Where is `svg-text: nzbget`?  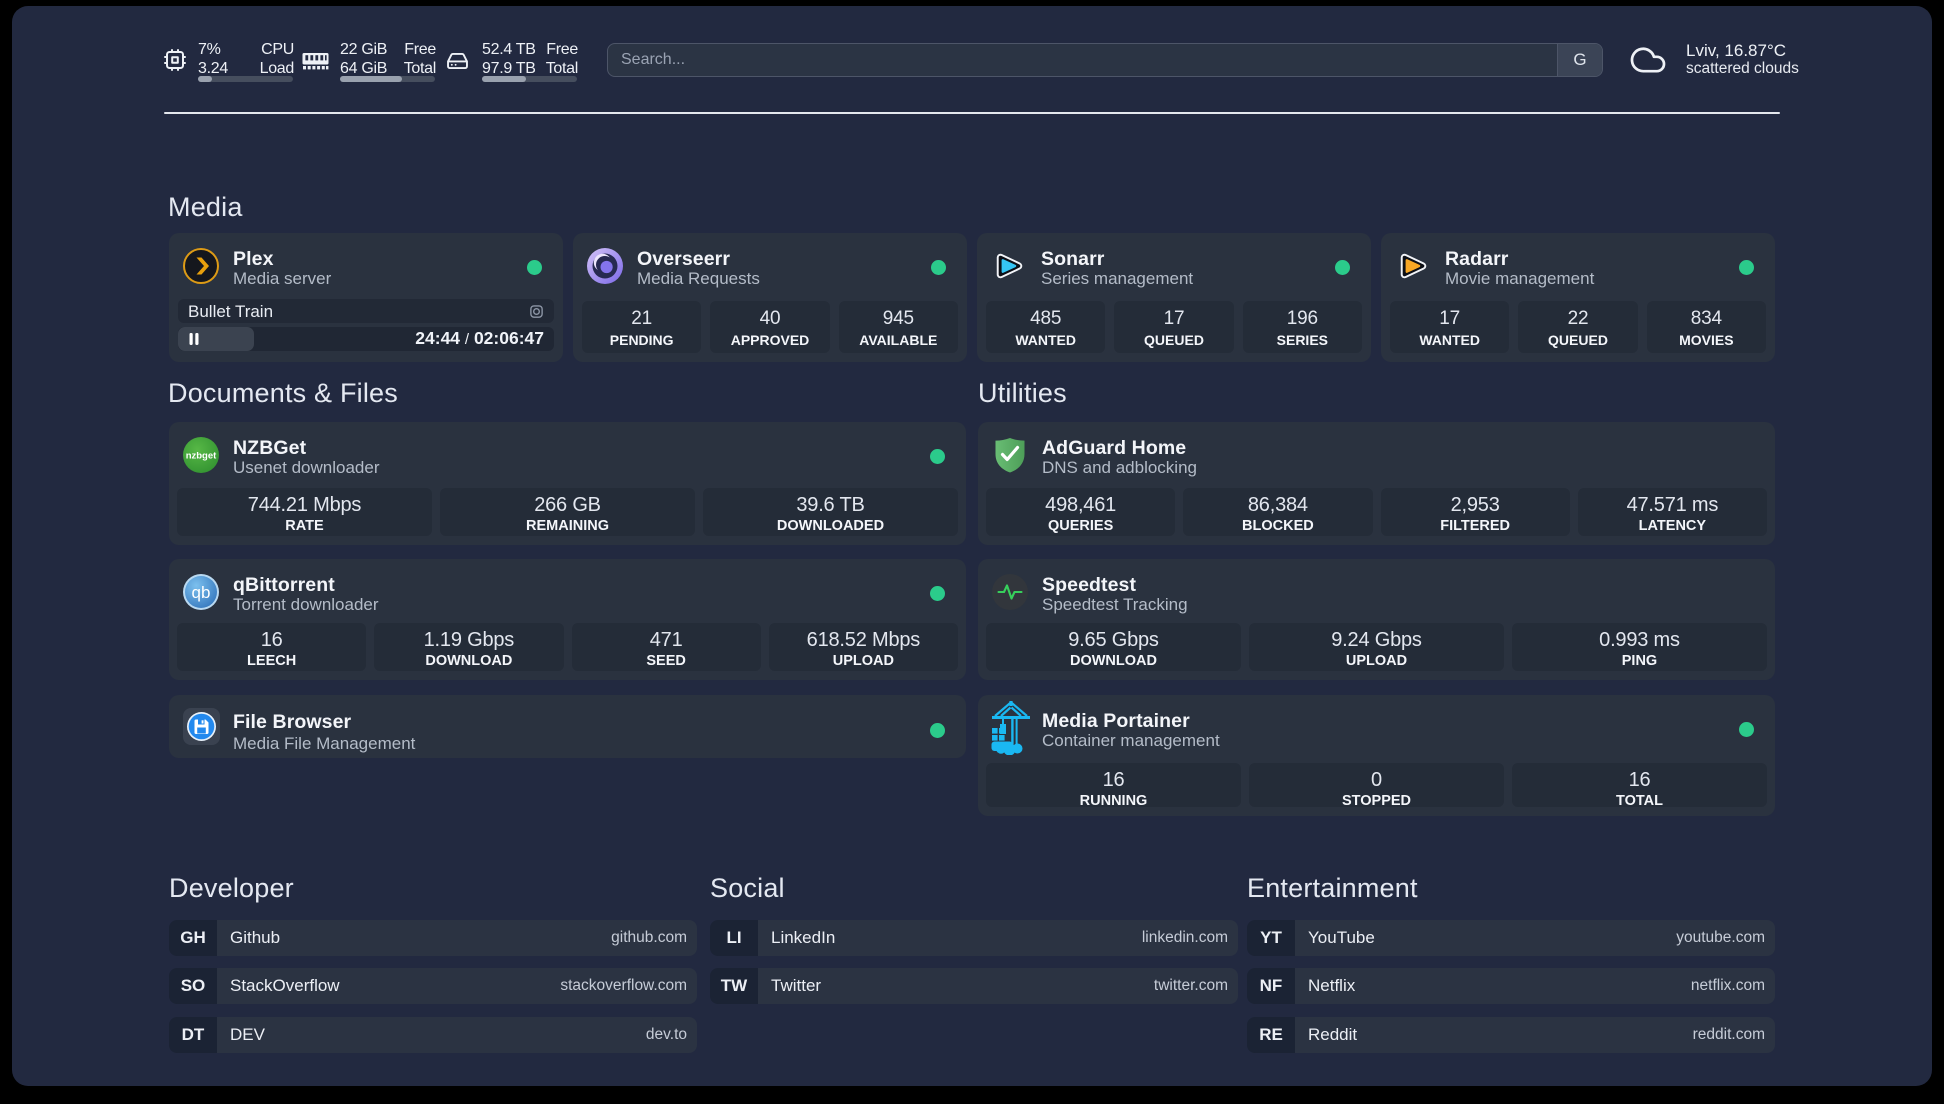
svg-text: nzbget is located at coordinates (201, 456).